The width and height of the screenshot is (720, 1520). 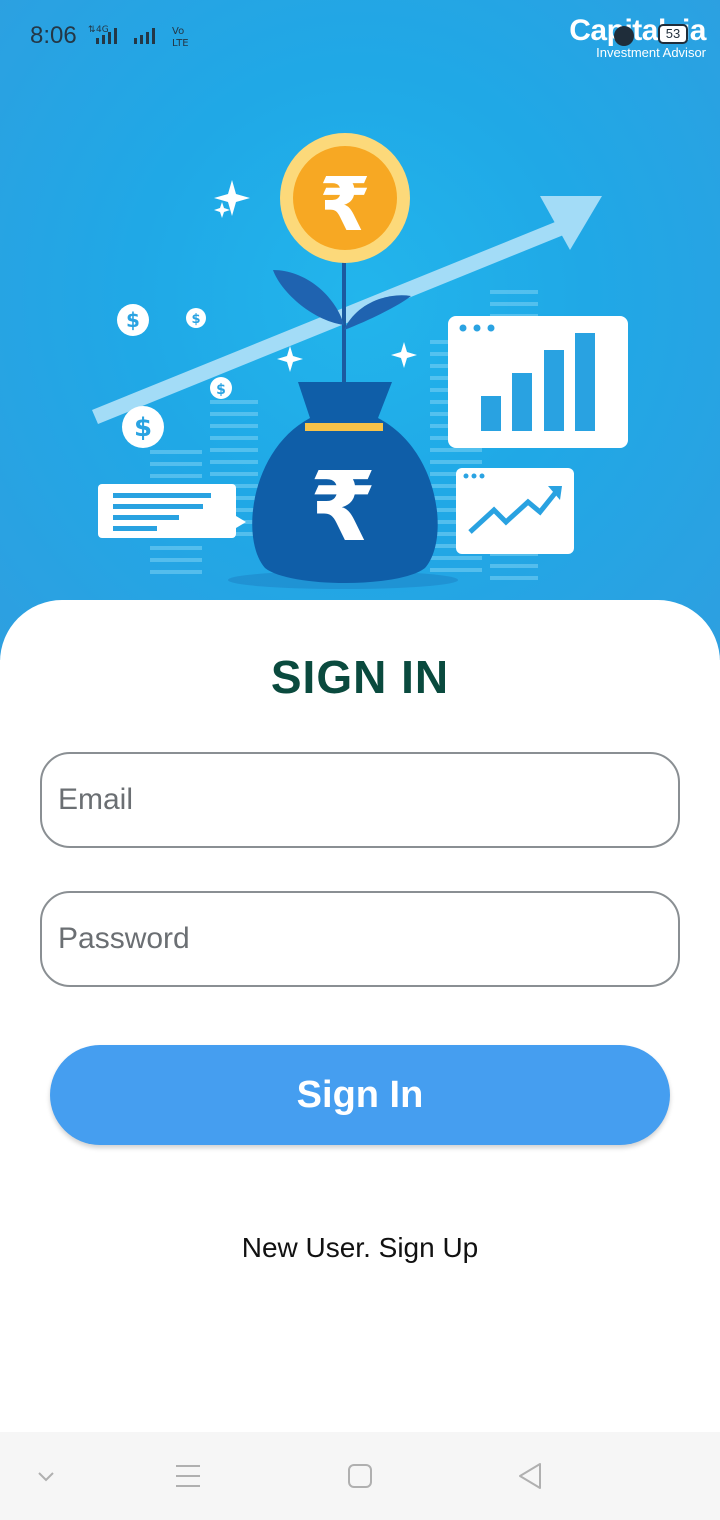 I want to click on svg-text: Vo, so click(x=178, y=31).